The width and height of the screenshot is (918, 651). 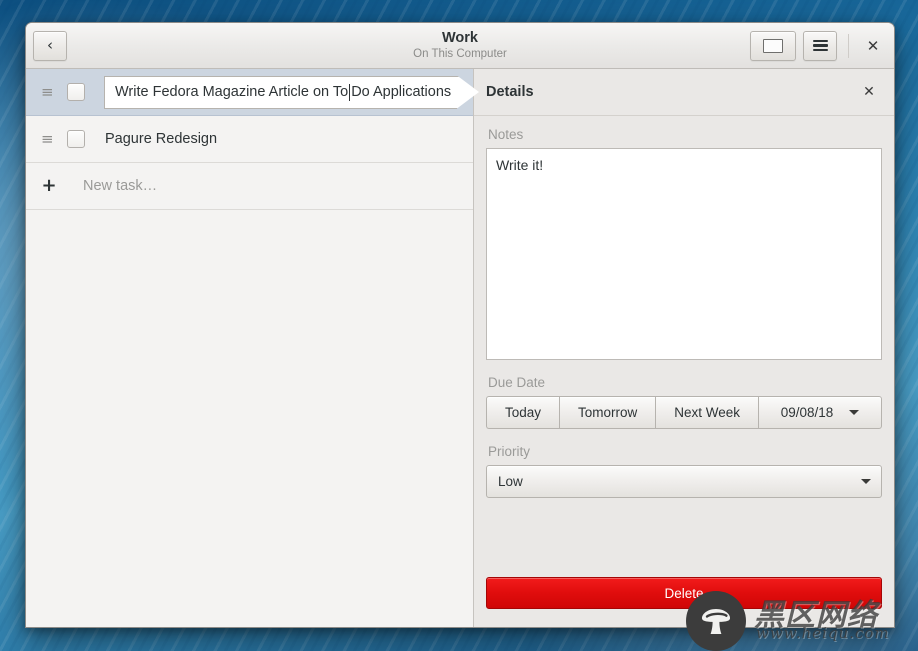 What do you see at coordinates (873, 46) in the screenshot?
I see `window-close-button: ✕` at bounding box center [873, 46].